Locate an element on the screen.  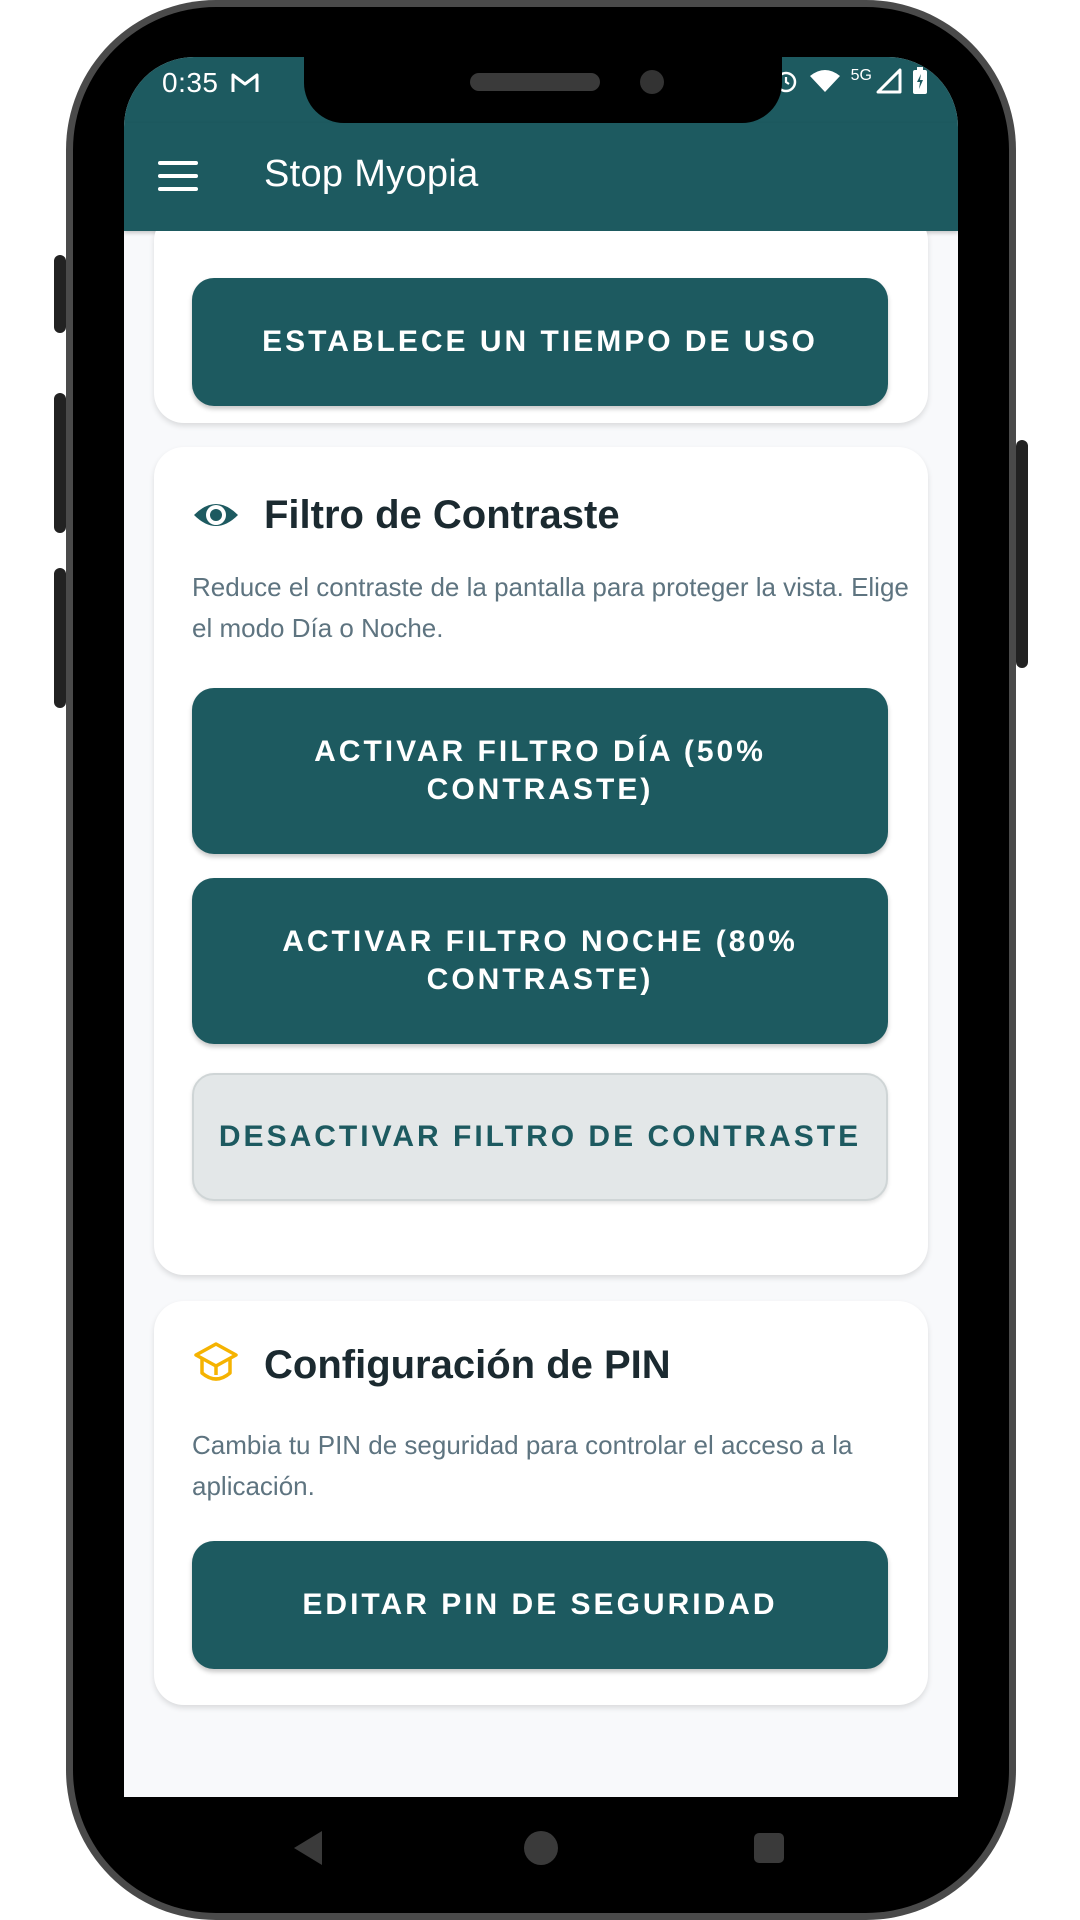
status-bar: 0:35 5G is located at coordinates (541, 90).